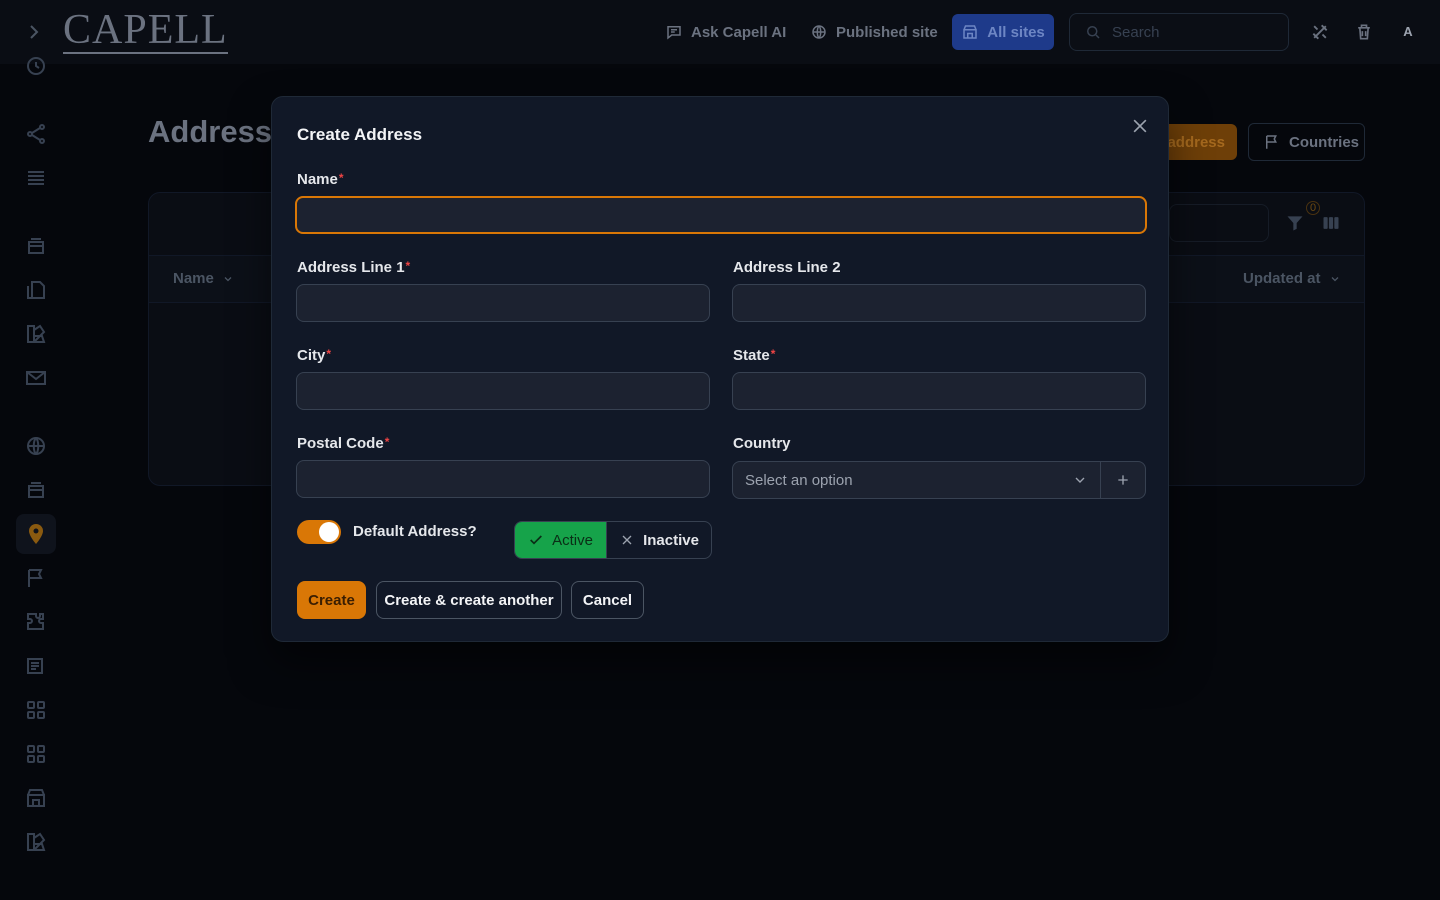  What do you see at coordinates (415, 531) in the screenshot?
I see `default-address-label: Default Address?` at bounding box center [415, 531].